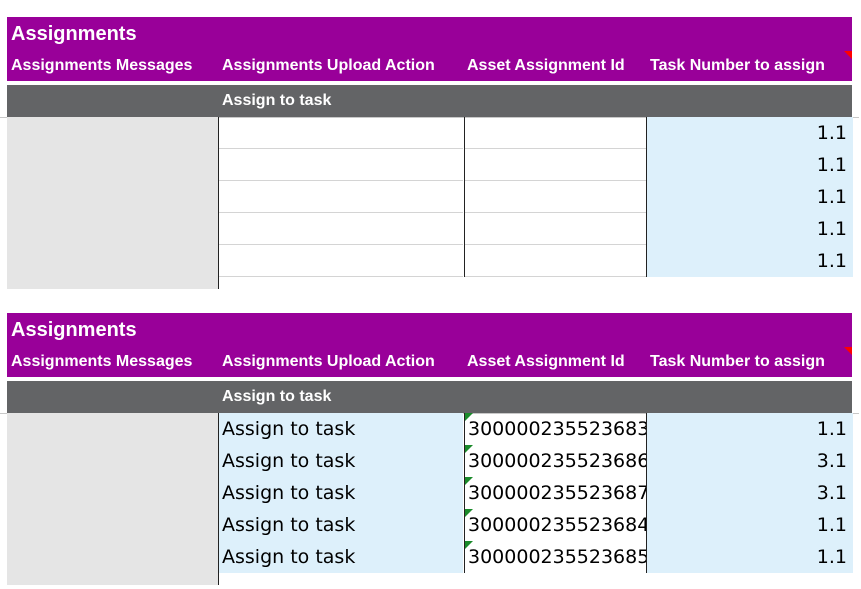 Image resolution: width=861 pixels, height=589 pixels. I want to click on asset-id-column, so click(555, 197).